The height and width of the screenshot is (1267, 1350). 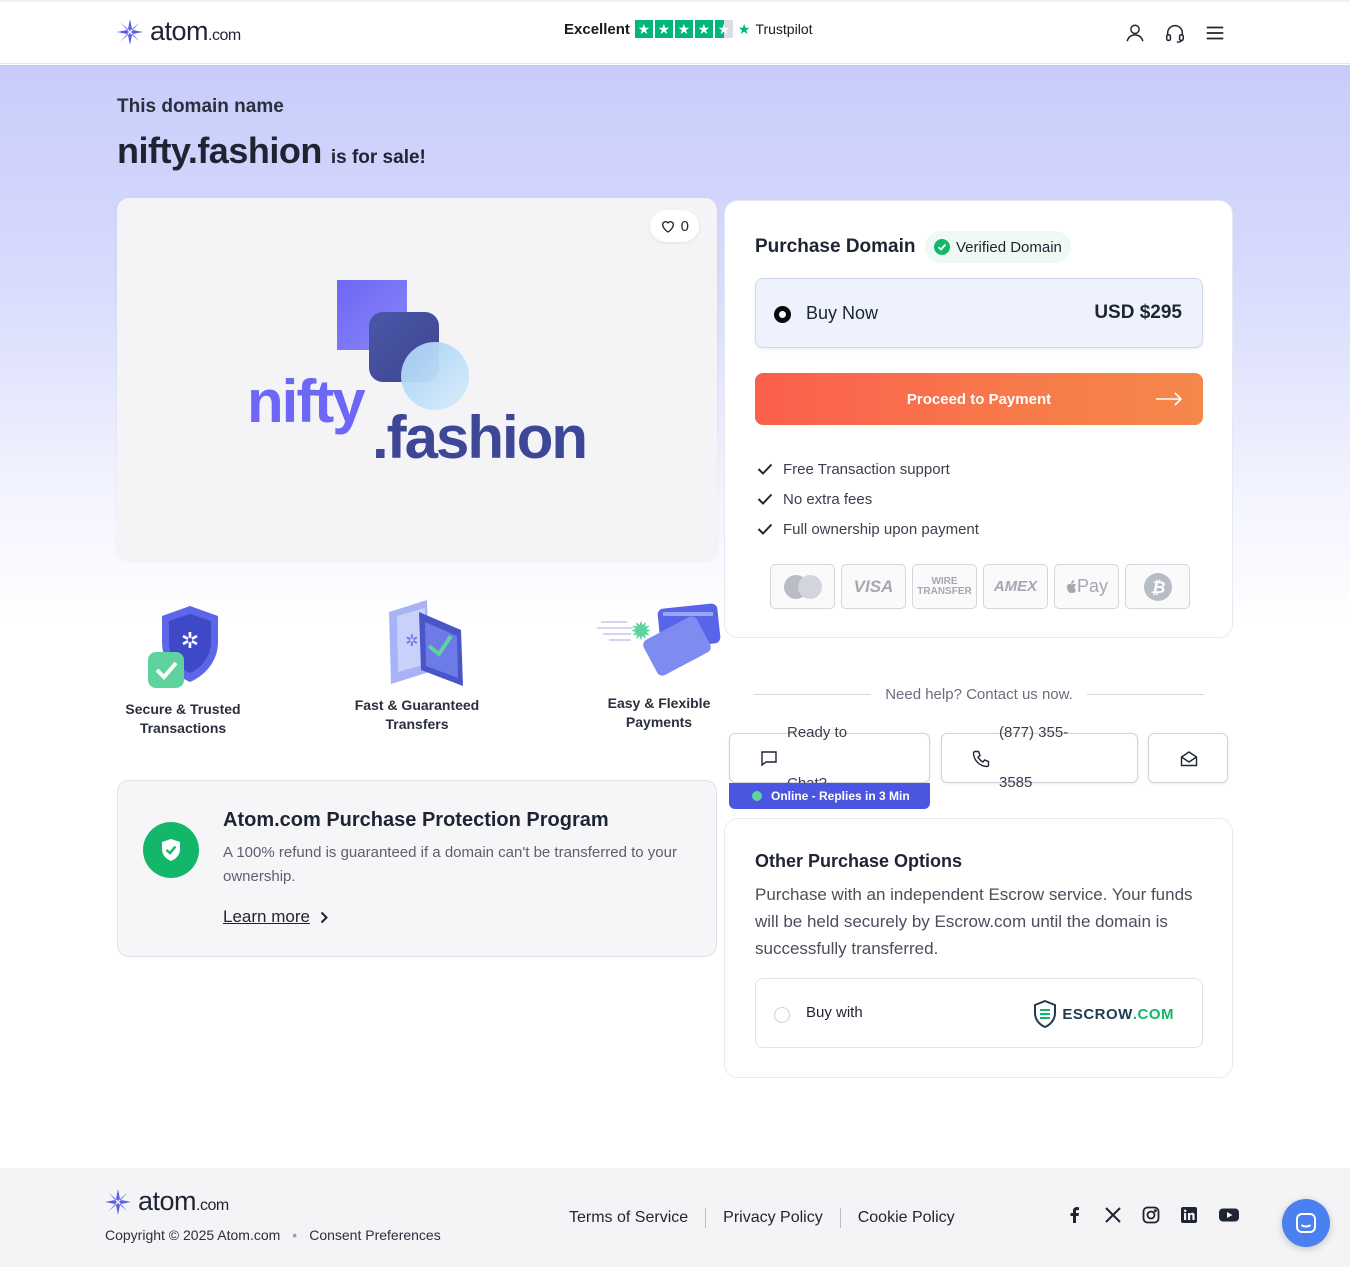 I want to click on like-button: 0, so click(x=674, y=226).